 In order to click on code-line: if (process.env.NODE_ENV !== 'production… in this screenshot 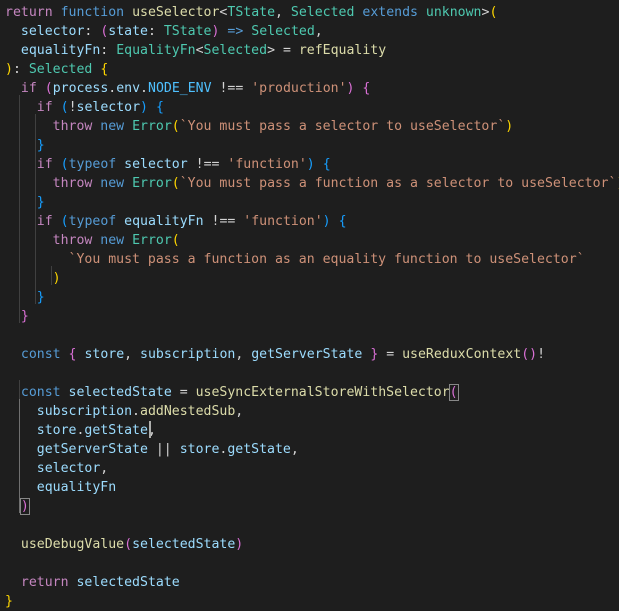, I will do `click(187, 88)`.